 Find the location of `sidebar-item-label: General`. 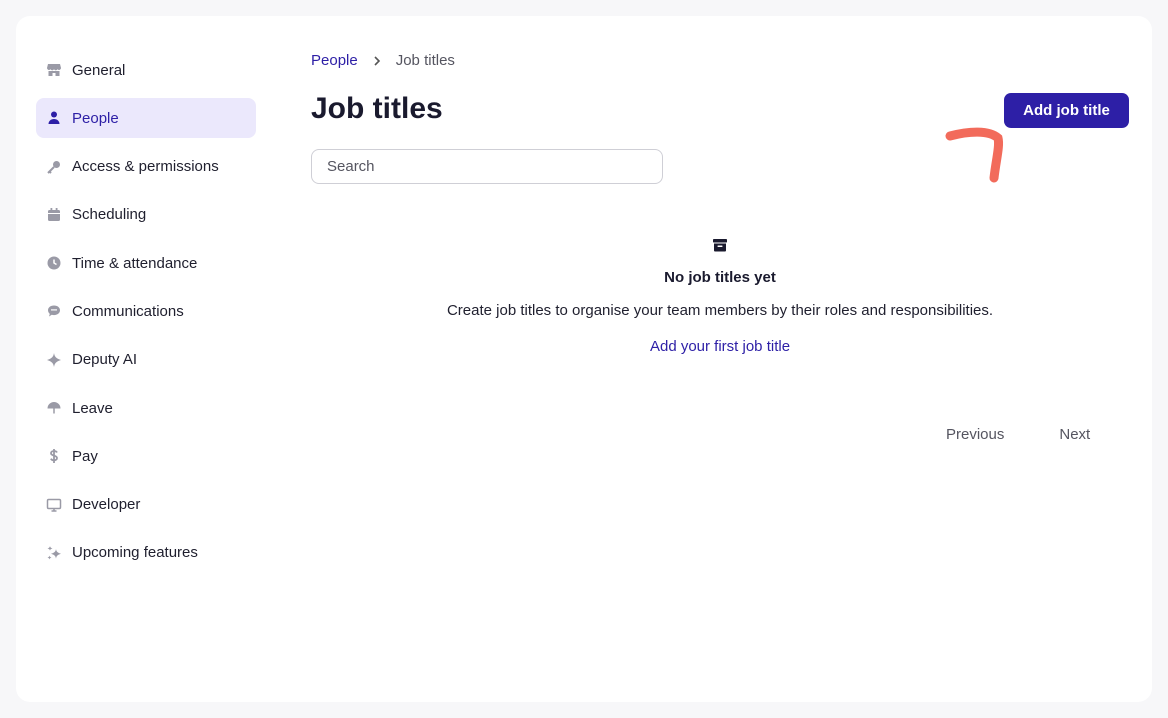

sidebar-item-label: General is located at coordinates (99, 70).